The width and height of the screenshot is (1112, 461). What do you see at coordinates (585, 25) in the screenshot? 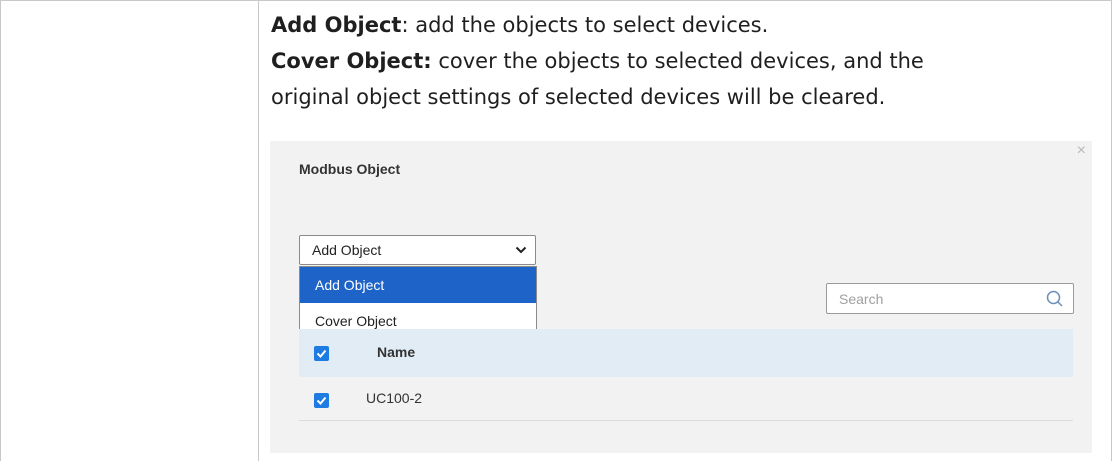
I see `add-object-description: : add the objects to select devices.` at bounding box center [585, 25].